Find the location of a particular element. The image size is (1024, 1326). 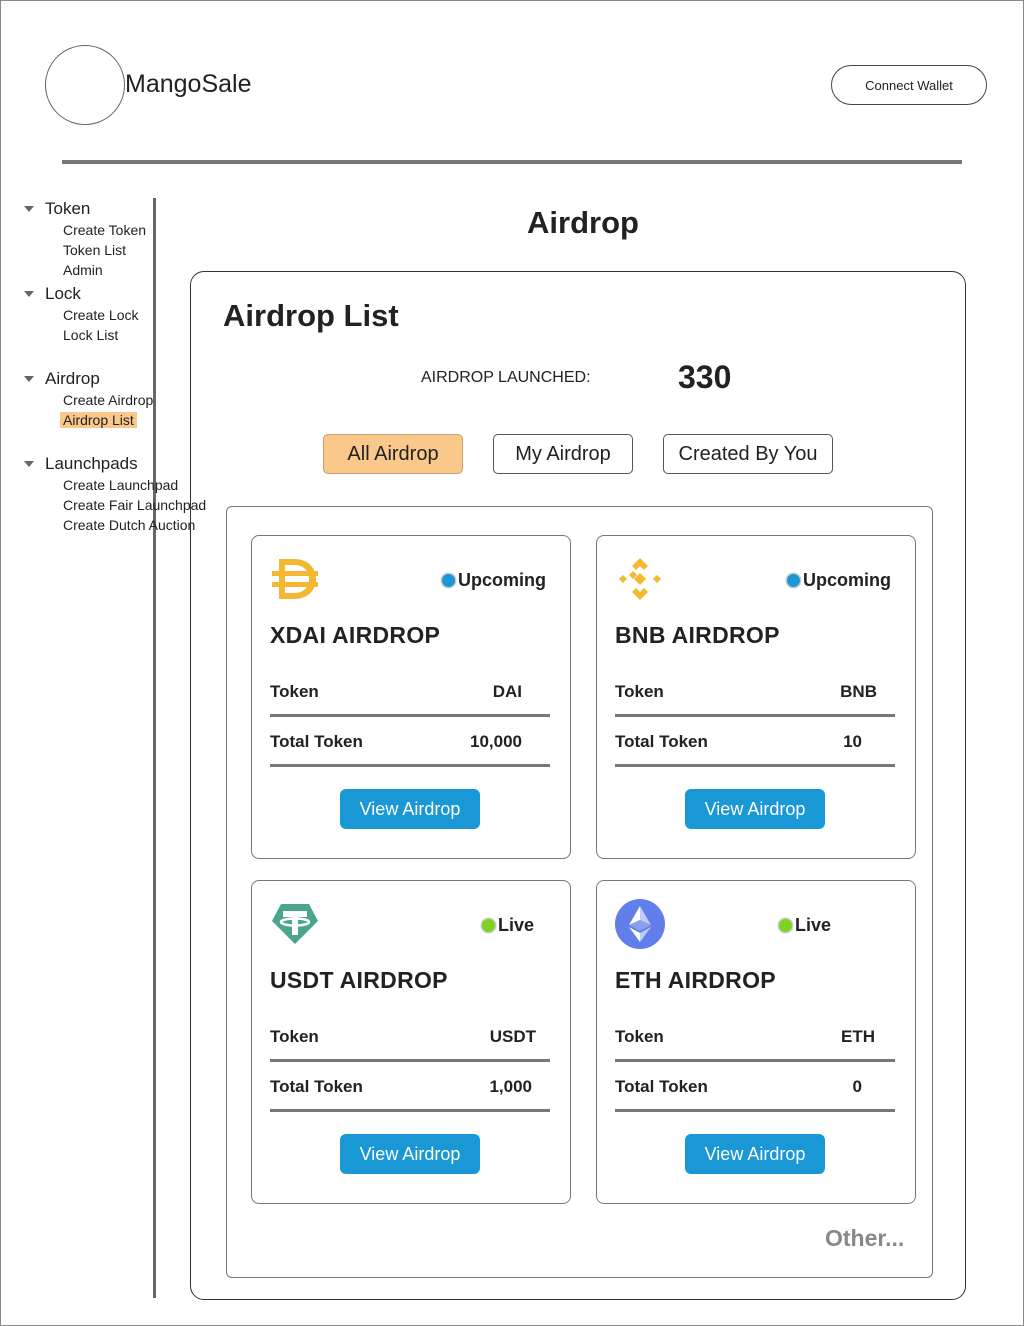

bnb-icon is located at coordinates (640, 579).